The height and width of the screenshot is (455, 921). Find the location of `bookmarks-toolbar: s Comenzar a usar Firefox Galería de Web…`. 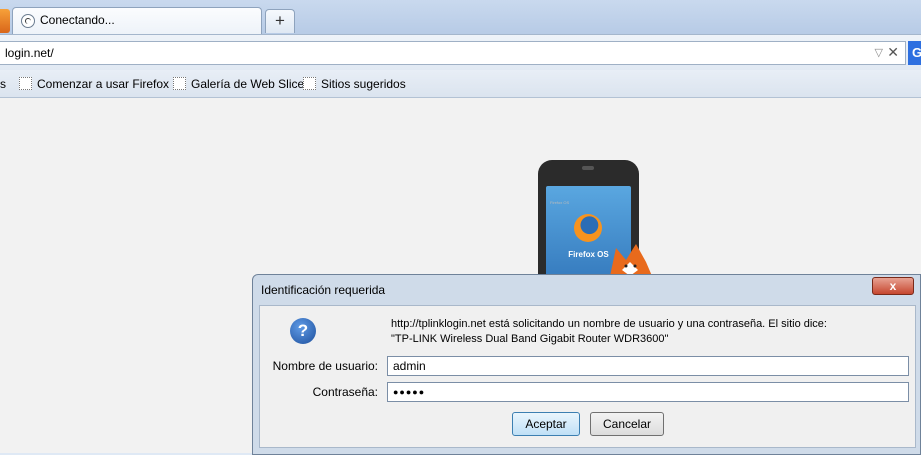

bookmarks-toolbar: s Comenzar a usar Firefox Galería de Web… is located at coordinates (460, 84).